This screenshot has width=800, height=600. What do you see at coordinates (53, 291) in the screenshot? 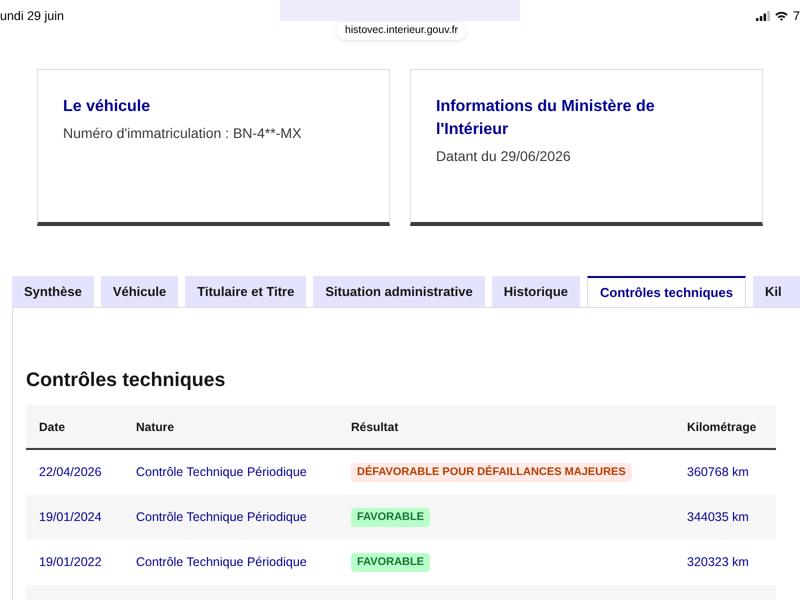
I see `tab: Synthèse` at bounding box center [53, 291].